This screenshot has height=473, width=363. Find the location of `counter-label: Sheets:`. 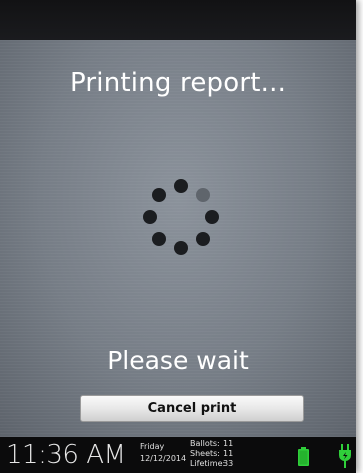

counter-label: Sheets: is located at coordinates (205, 453).